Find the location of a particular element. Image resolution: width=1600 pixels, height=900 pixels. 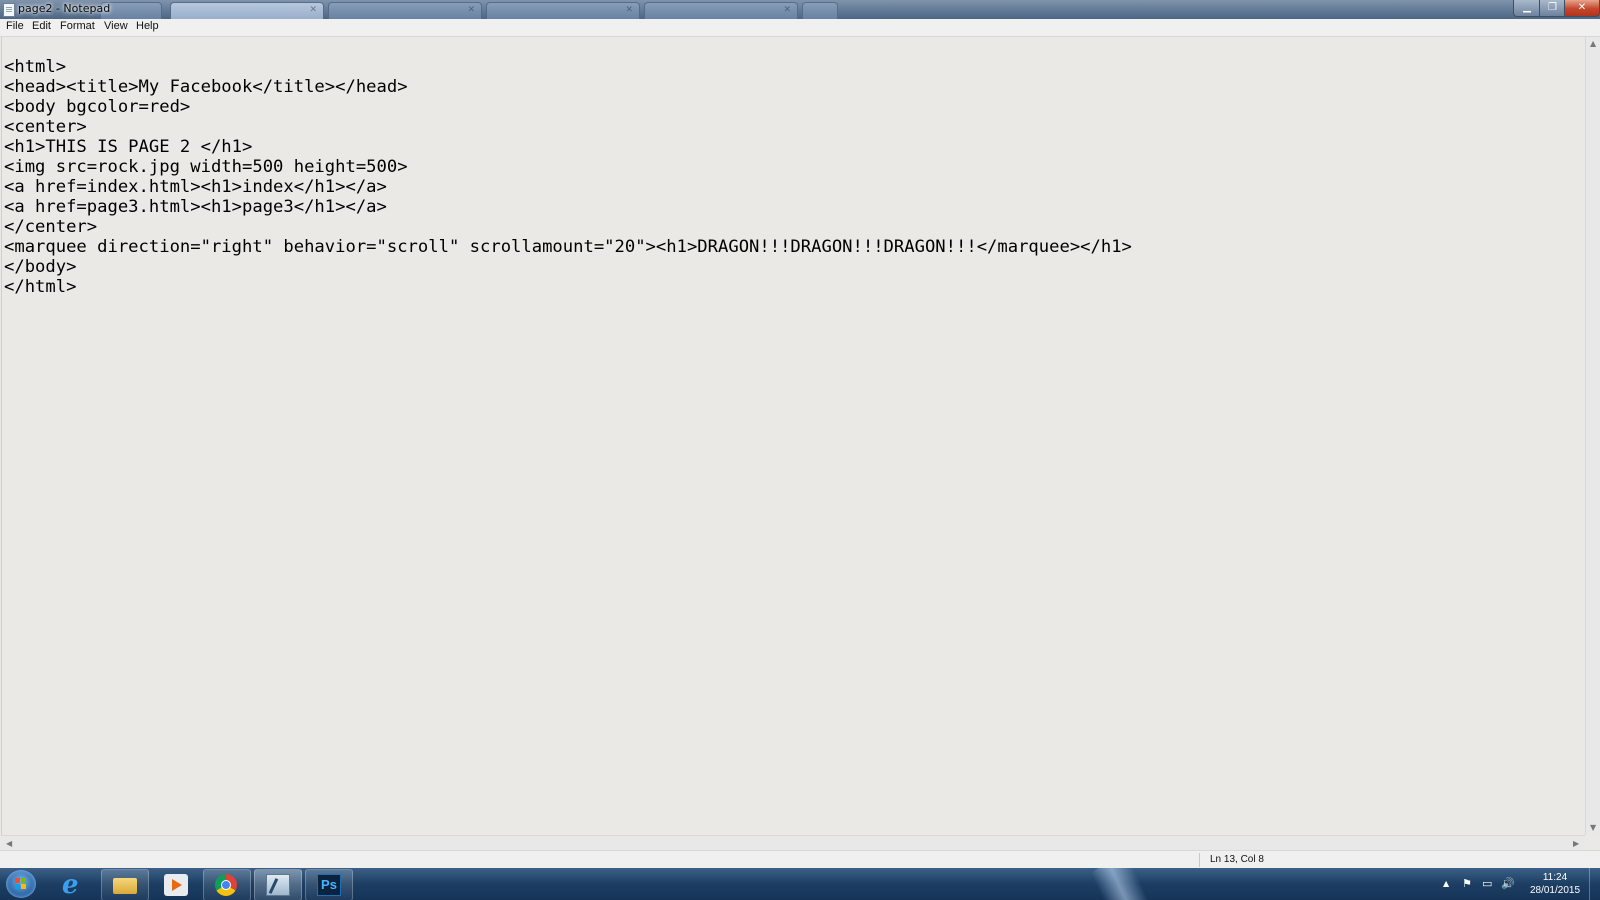

start-button is located at coordinates (21, 884).